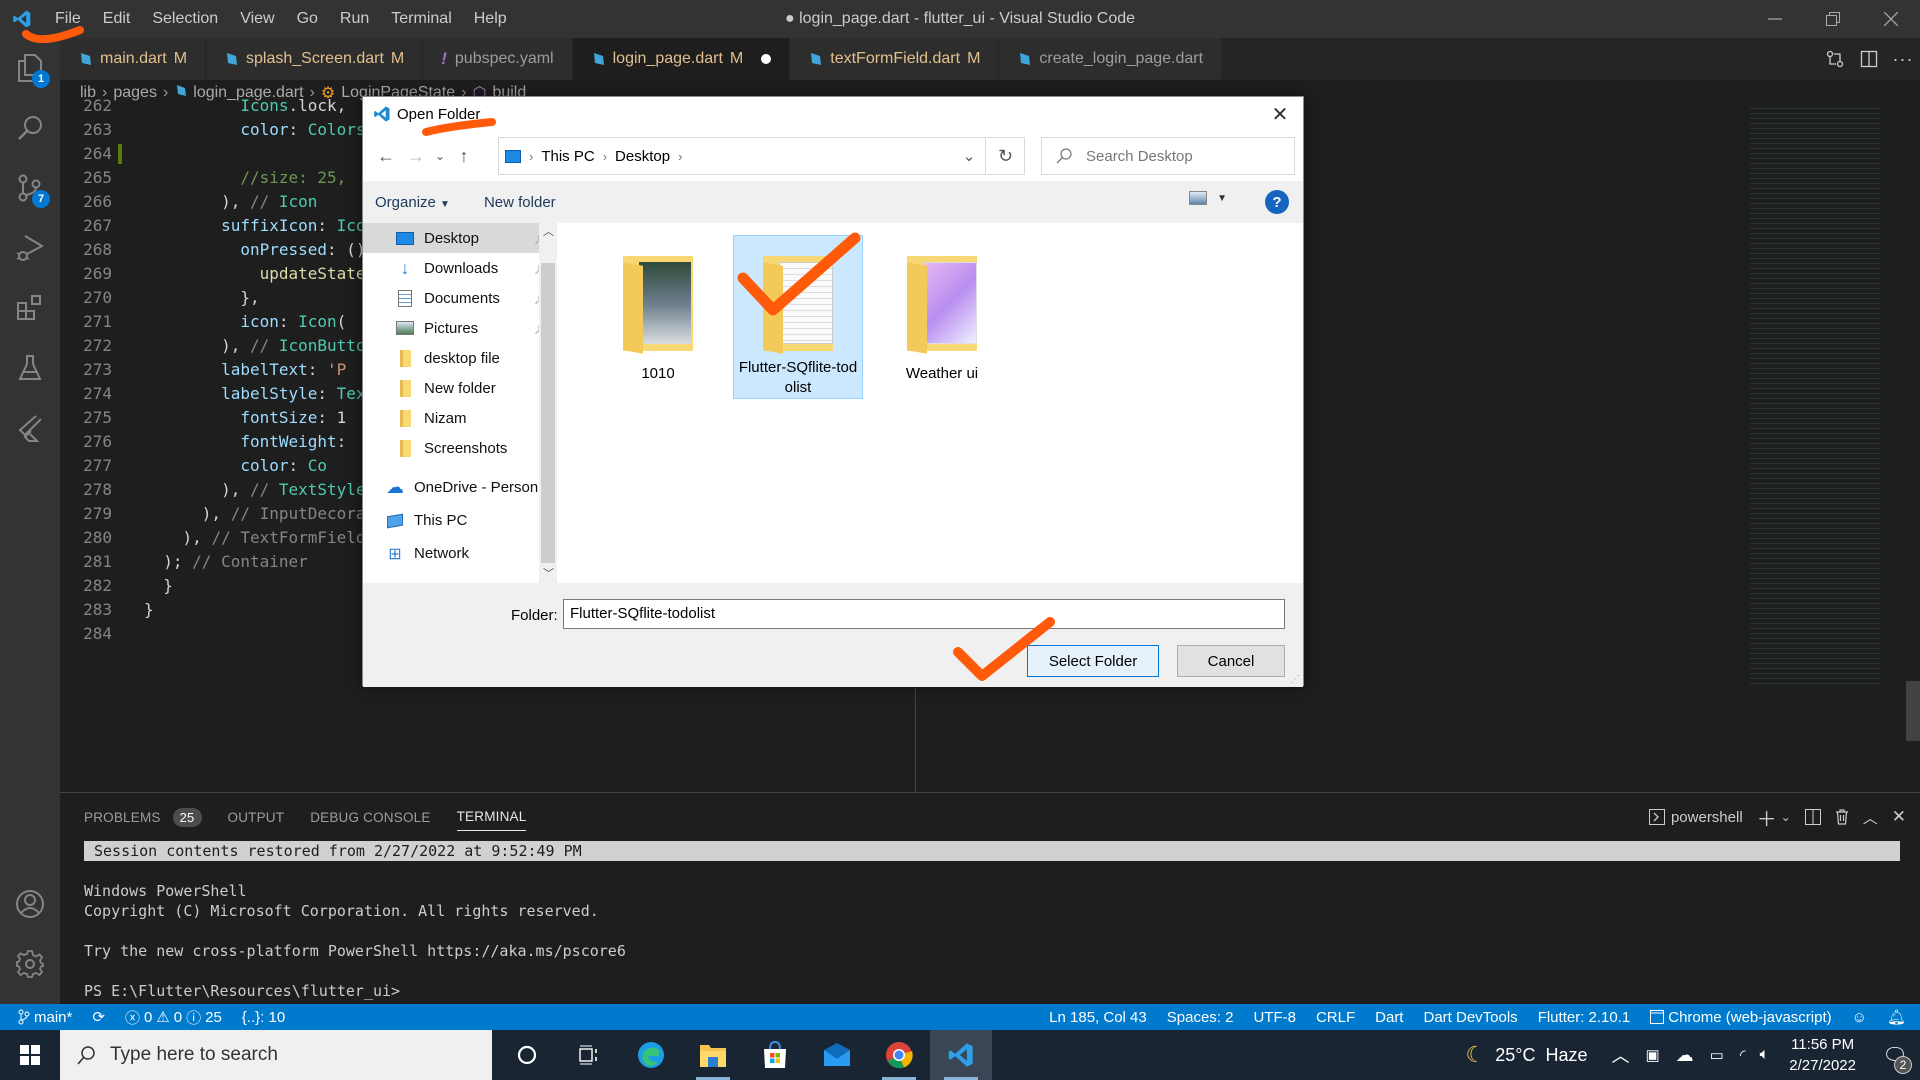 Image resolution: width=1920 pixels, height=1080 pixels. Describe the element at coordinates (520, 202) in the screenshot. I see `new-folder-button: New folder` at that location.